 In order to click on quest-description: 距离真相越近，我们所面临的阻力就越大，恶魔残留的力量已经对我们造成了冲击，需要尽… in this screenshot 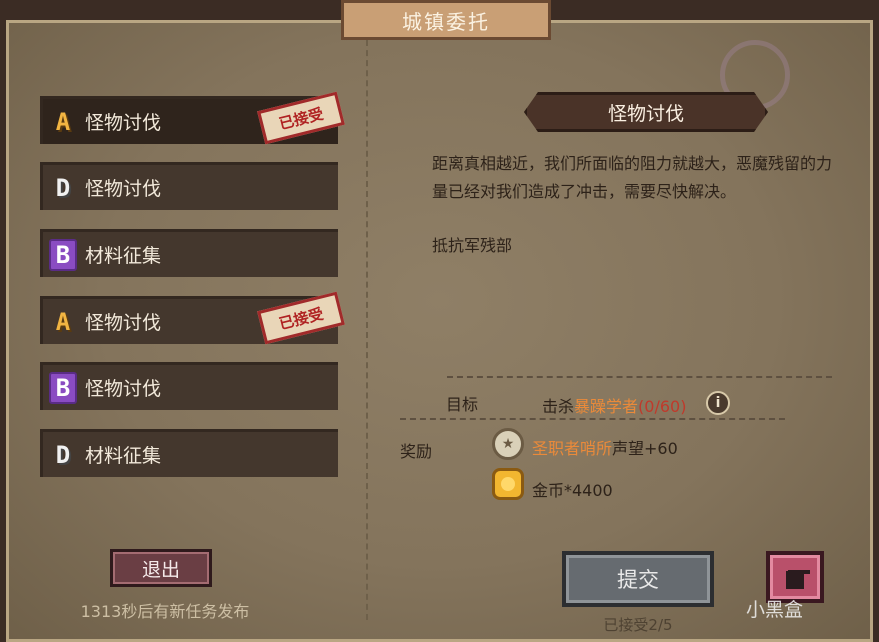, I will do `click(632, 177)`.